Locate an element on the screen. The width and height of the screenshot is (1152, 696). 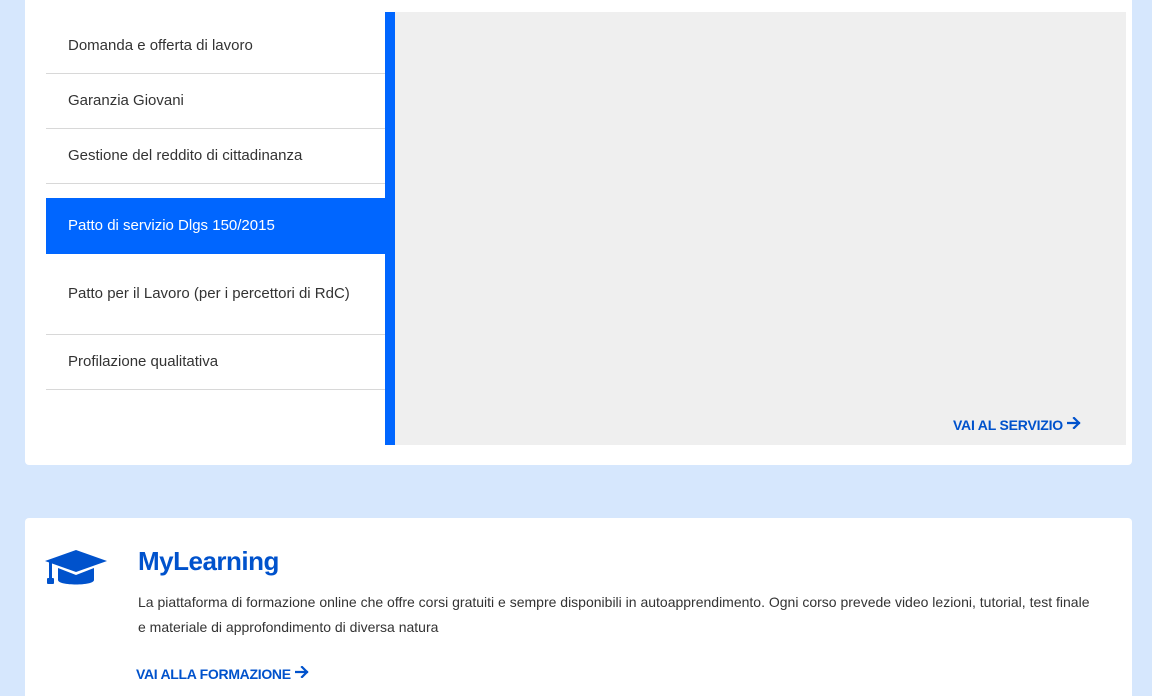
graduation-cap-icon is located at coordinates (76, 568).